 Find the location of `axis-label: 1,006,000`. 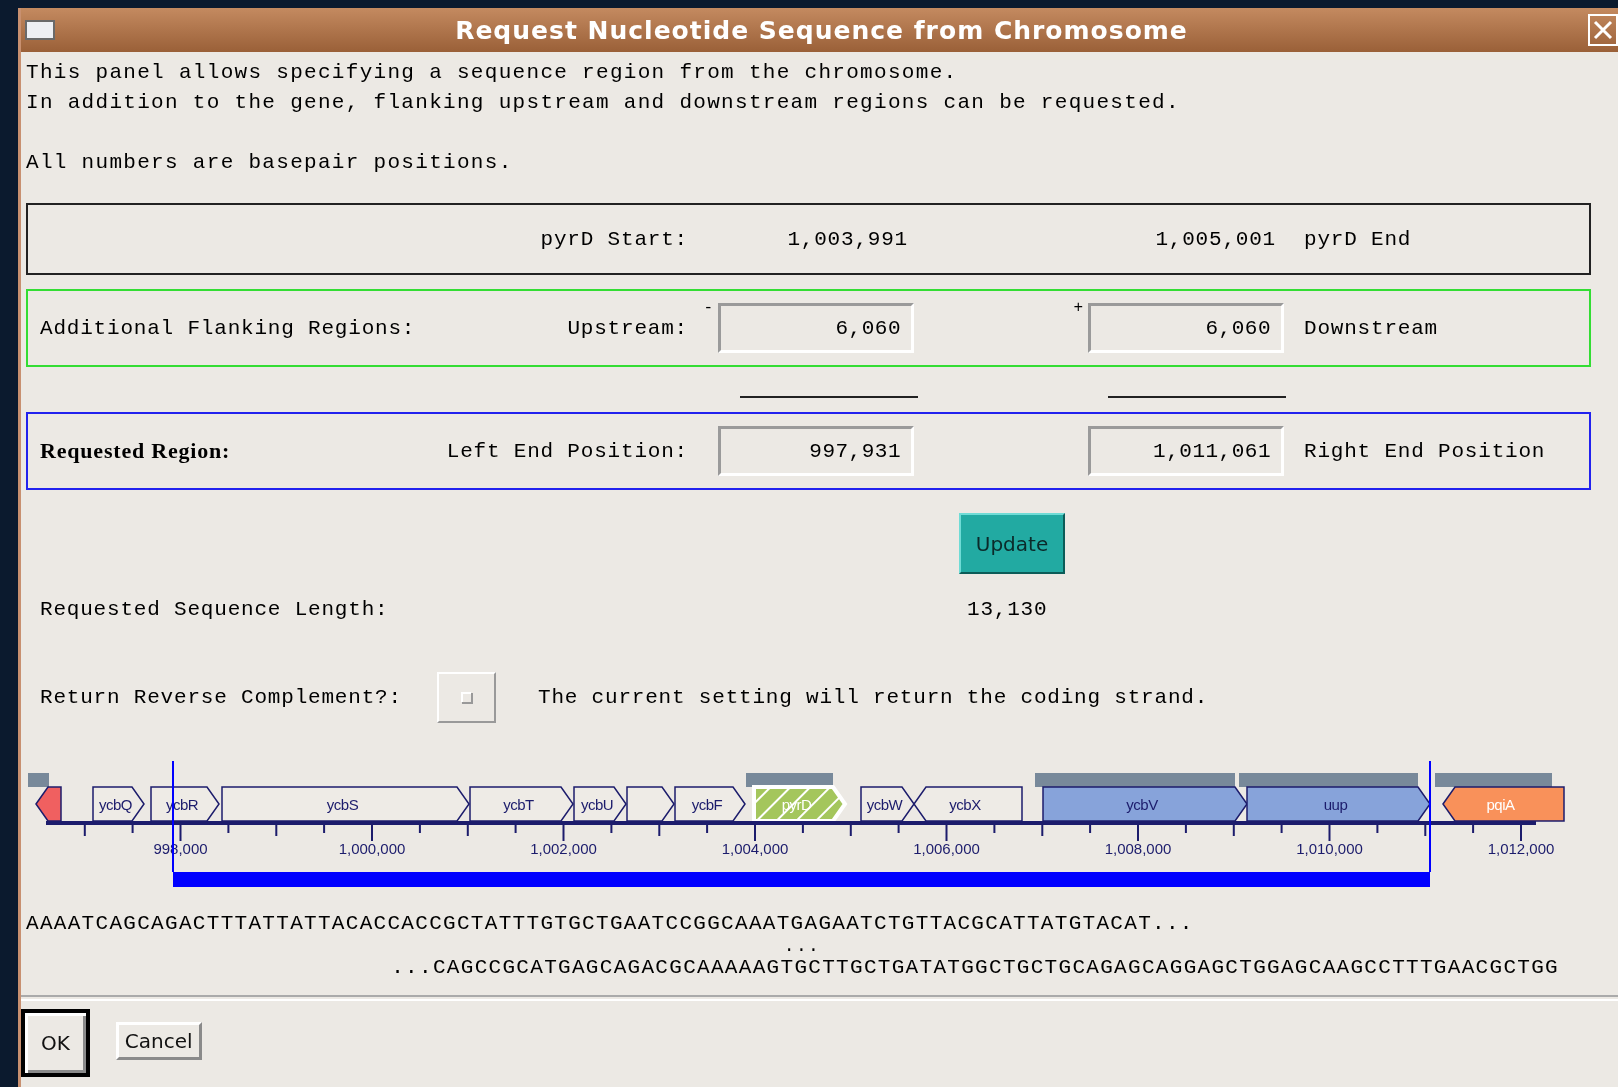

axis-label: 1,006,000 is located at coordinates (946, 848).